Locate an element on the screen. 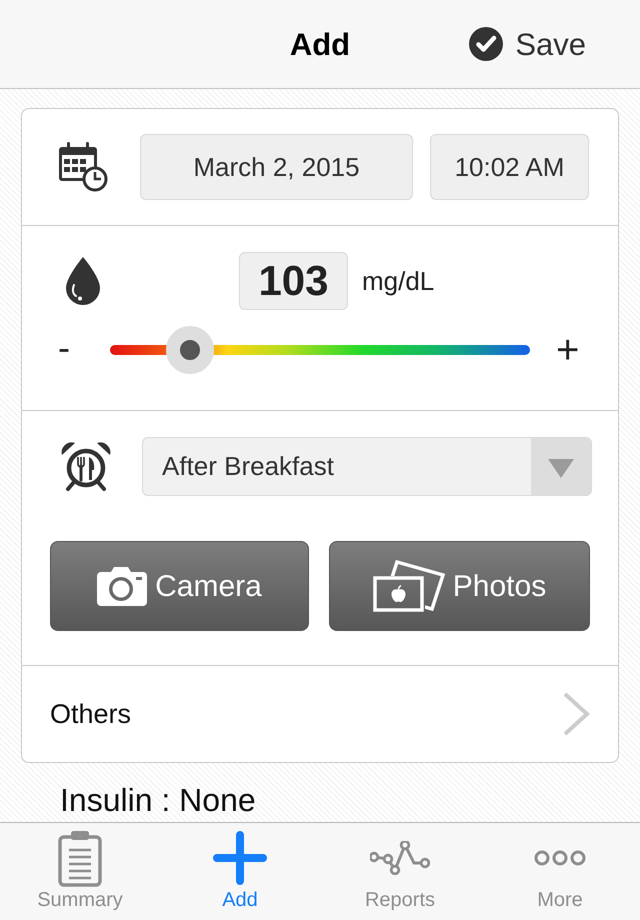 This screenshot has width=640, height=920. insulin-summary: Insulin : None is located at coordinates (158, 800).